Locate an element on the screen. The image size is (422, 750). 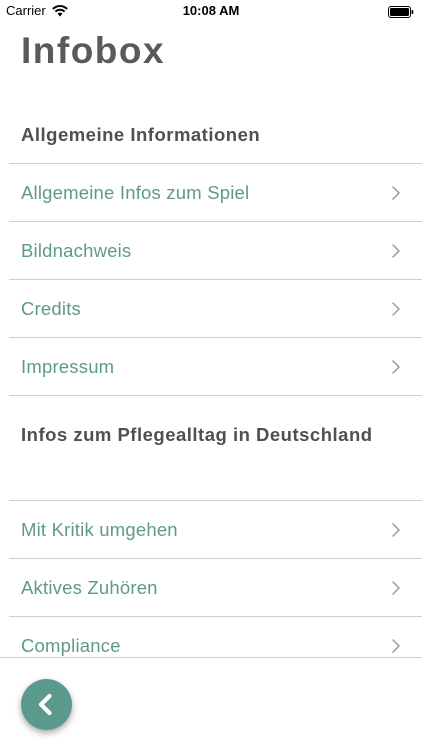
list-item-general-info: Allgemeine Infos zum Spiel is located at coordinates (215, 193).